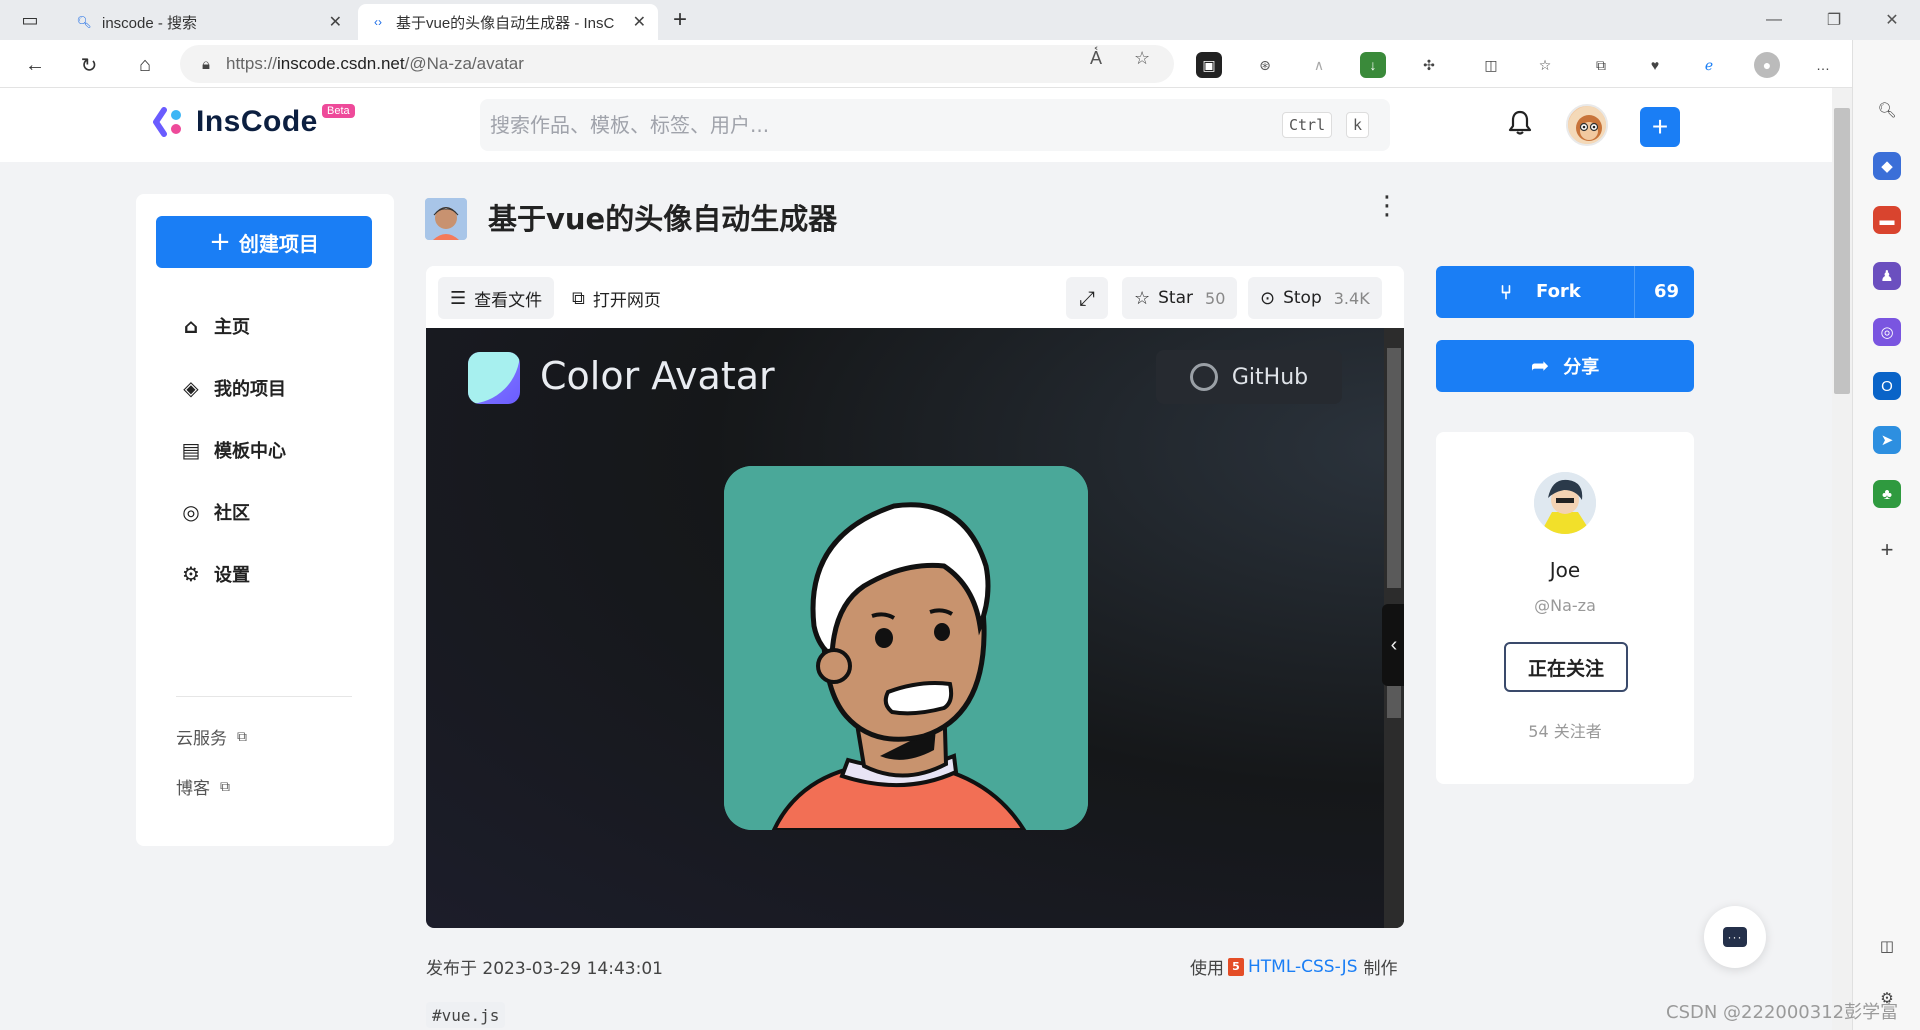 This screenshot has width=1920, height=1030. What do you see at coordinates (30, 20) in the screenshot?
I see `tab-actions-icon: ▭` at bounding box center [30, 20].